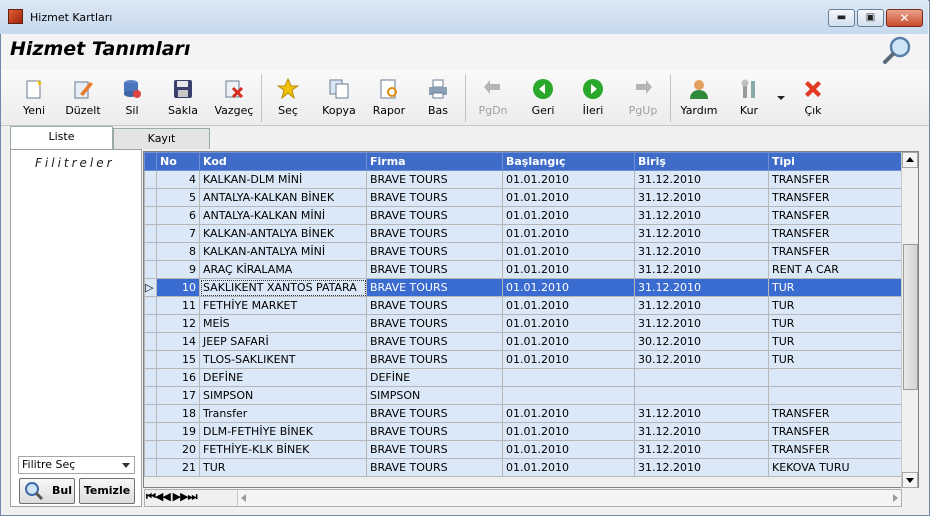  What do you see at coordinates (76, 465) in the screenshot?
I see `filter-select: Filitre Seç` at bounding box center [76, 465].